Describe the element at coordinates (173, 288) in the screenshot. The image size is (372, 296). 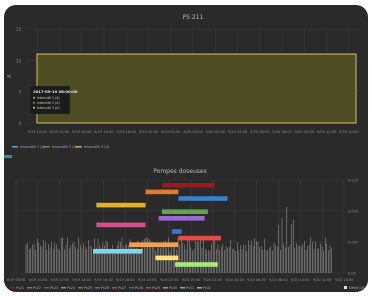
I see `chart2-legend-label: Ps30` at that location.